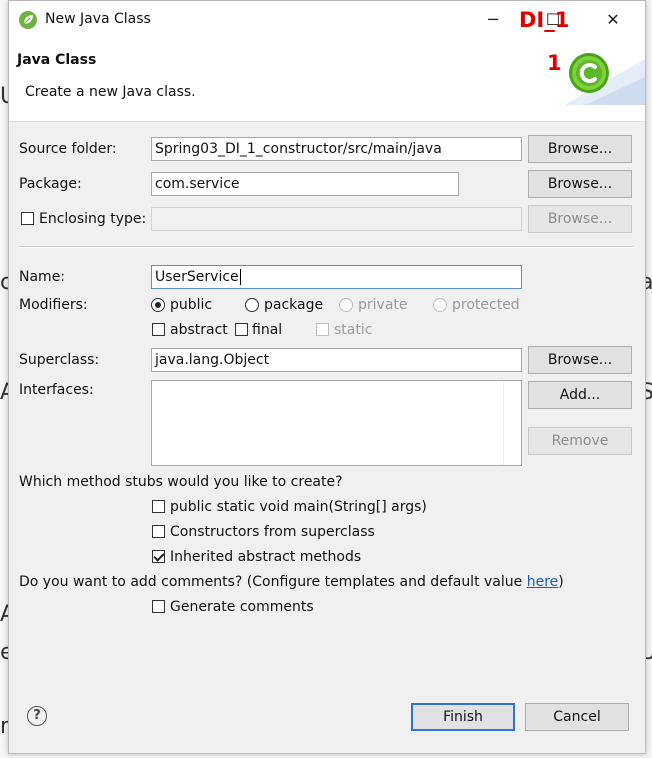  Describe the element at coordinates (554, 63) in the screenshot. I see `annotation-number: 1` at that location.